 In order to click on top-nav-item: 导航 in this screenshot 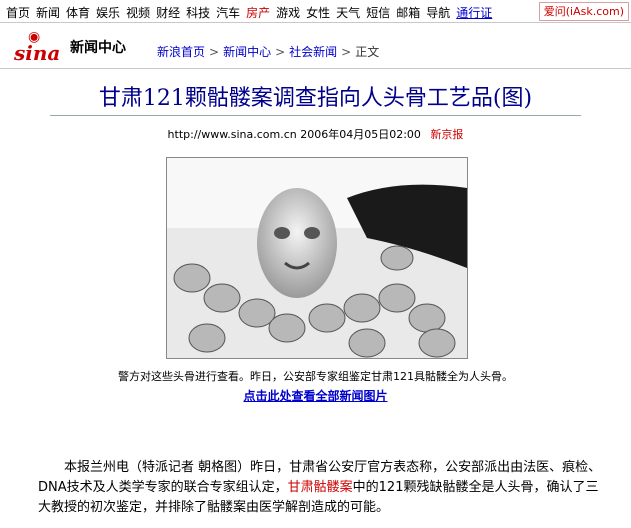, I will do `click(438, 13)`.